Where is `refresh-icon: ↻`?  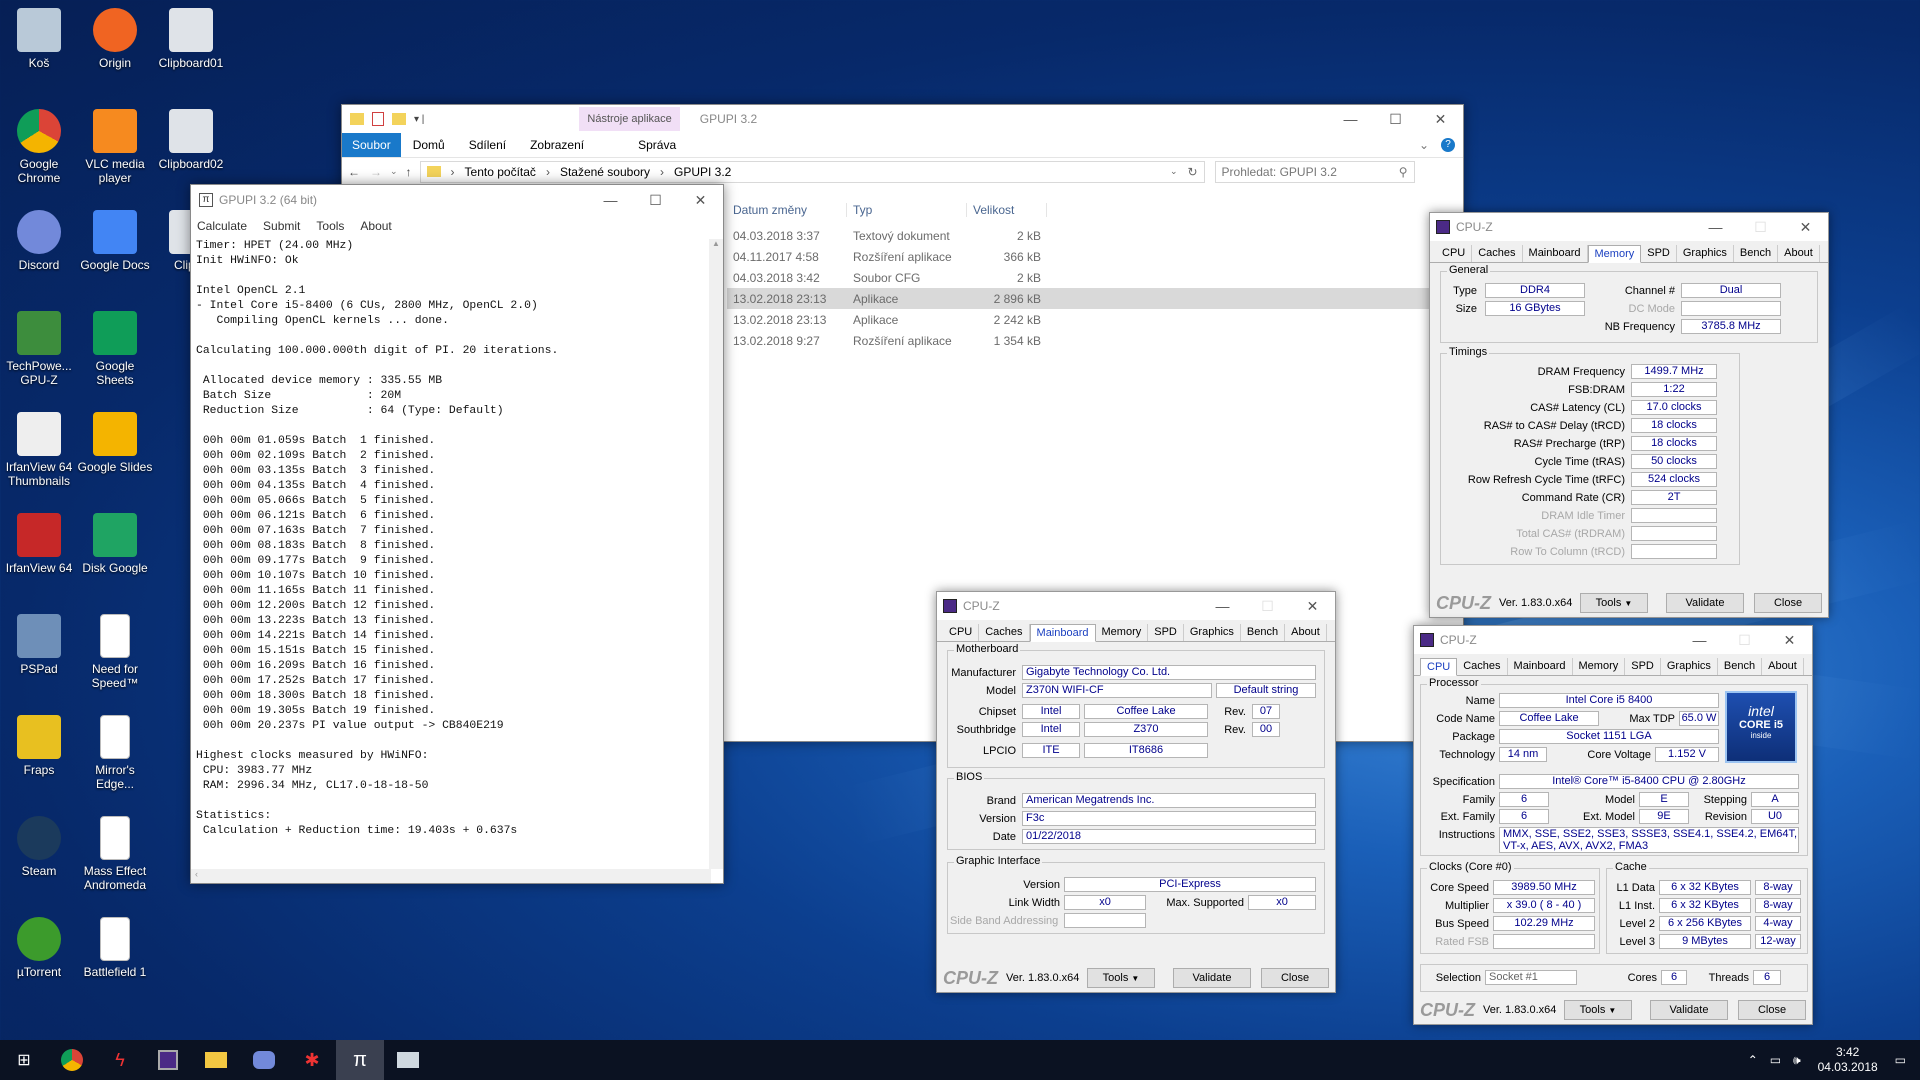
refresh-icon: ↻ is located at coordinates (1192, 172).